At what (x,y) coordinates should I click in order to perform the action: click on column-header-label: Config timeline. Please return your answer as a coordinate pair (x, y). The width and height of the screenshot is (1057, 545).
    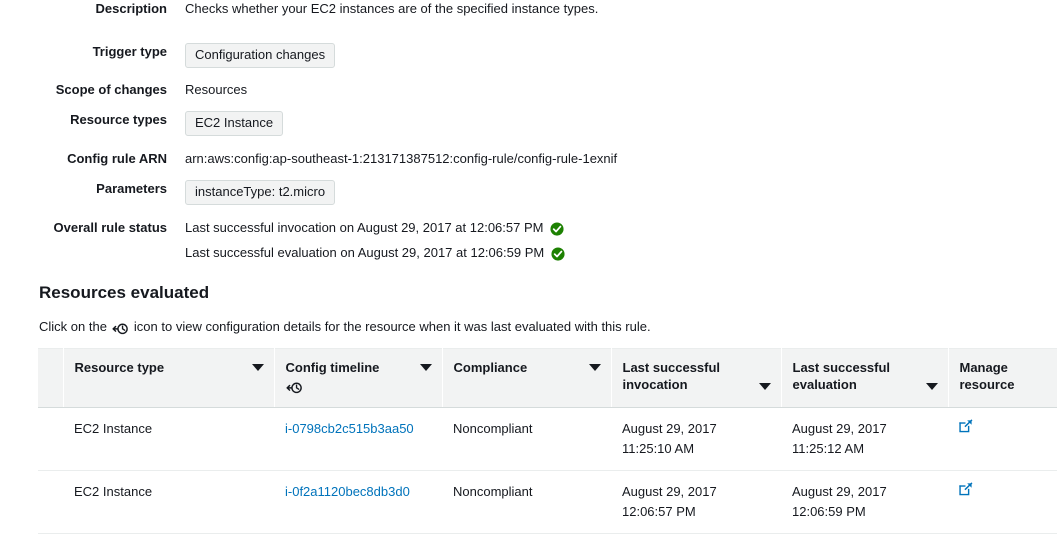
    Looking at the image, I should click on (332, 367).